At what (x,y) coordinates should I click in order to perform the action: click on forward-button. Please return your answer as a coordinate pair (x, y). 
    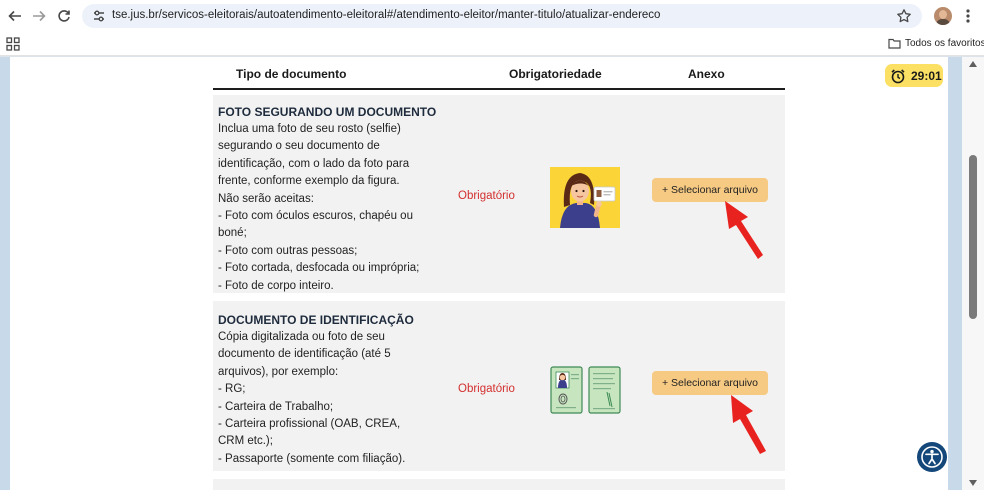
    Looking at the image, I should click on (39, 16).